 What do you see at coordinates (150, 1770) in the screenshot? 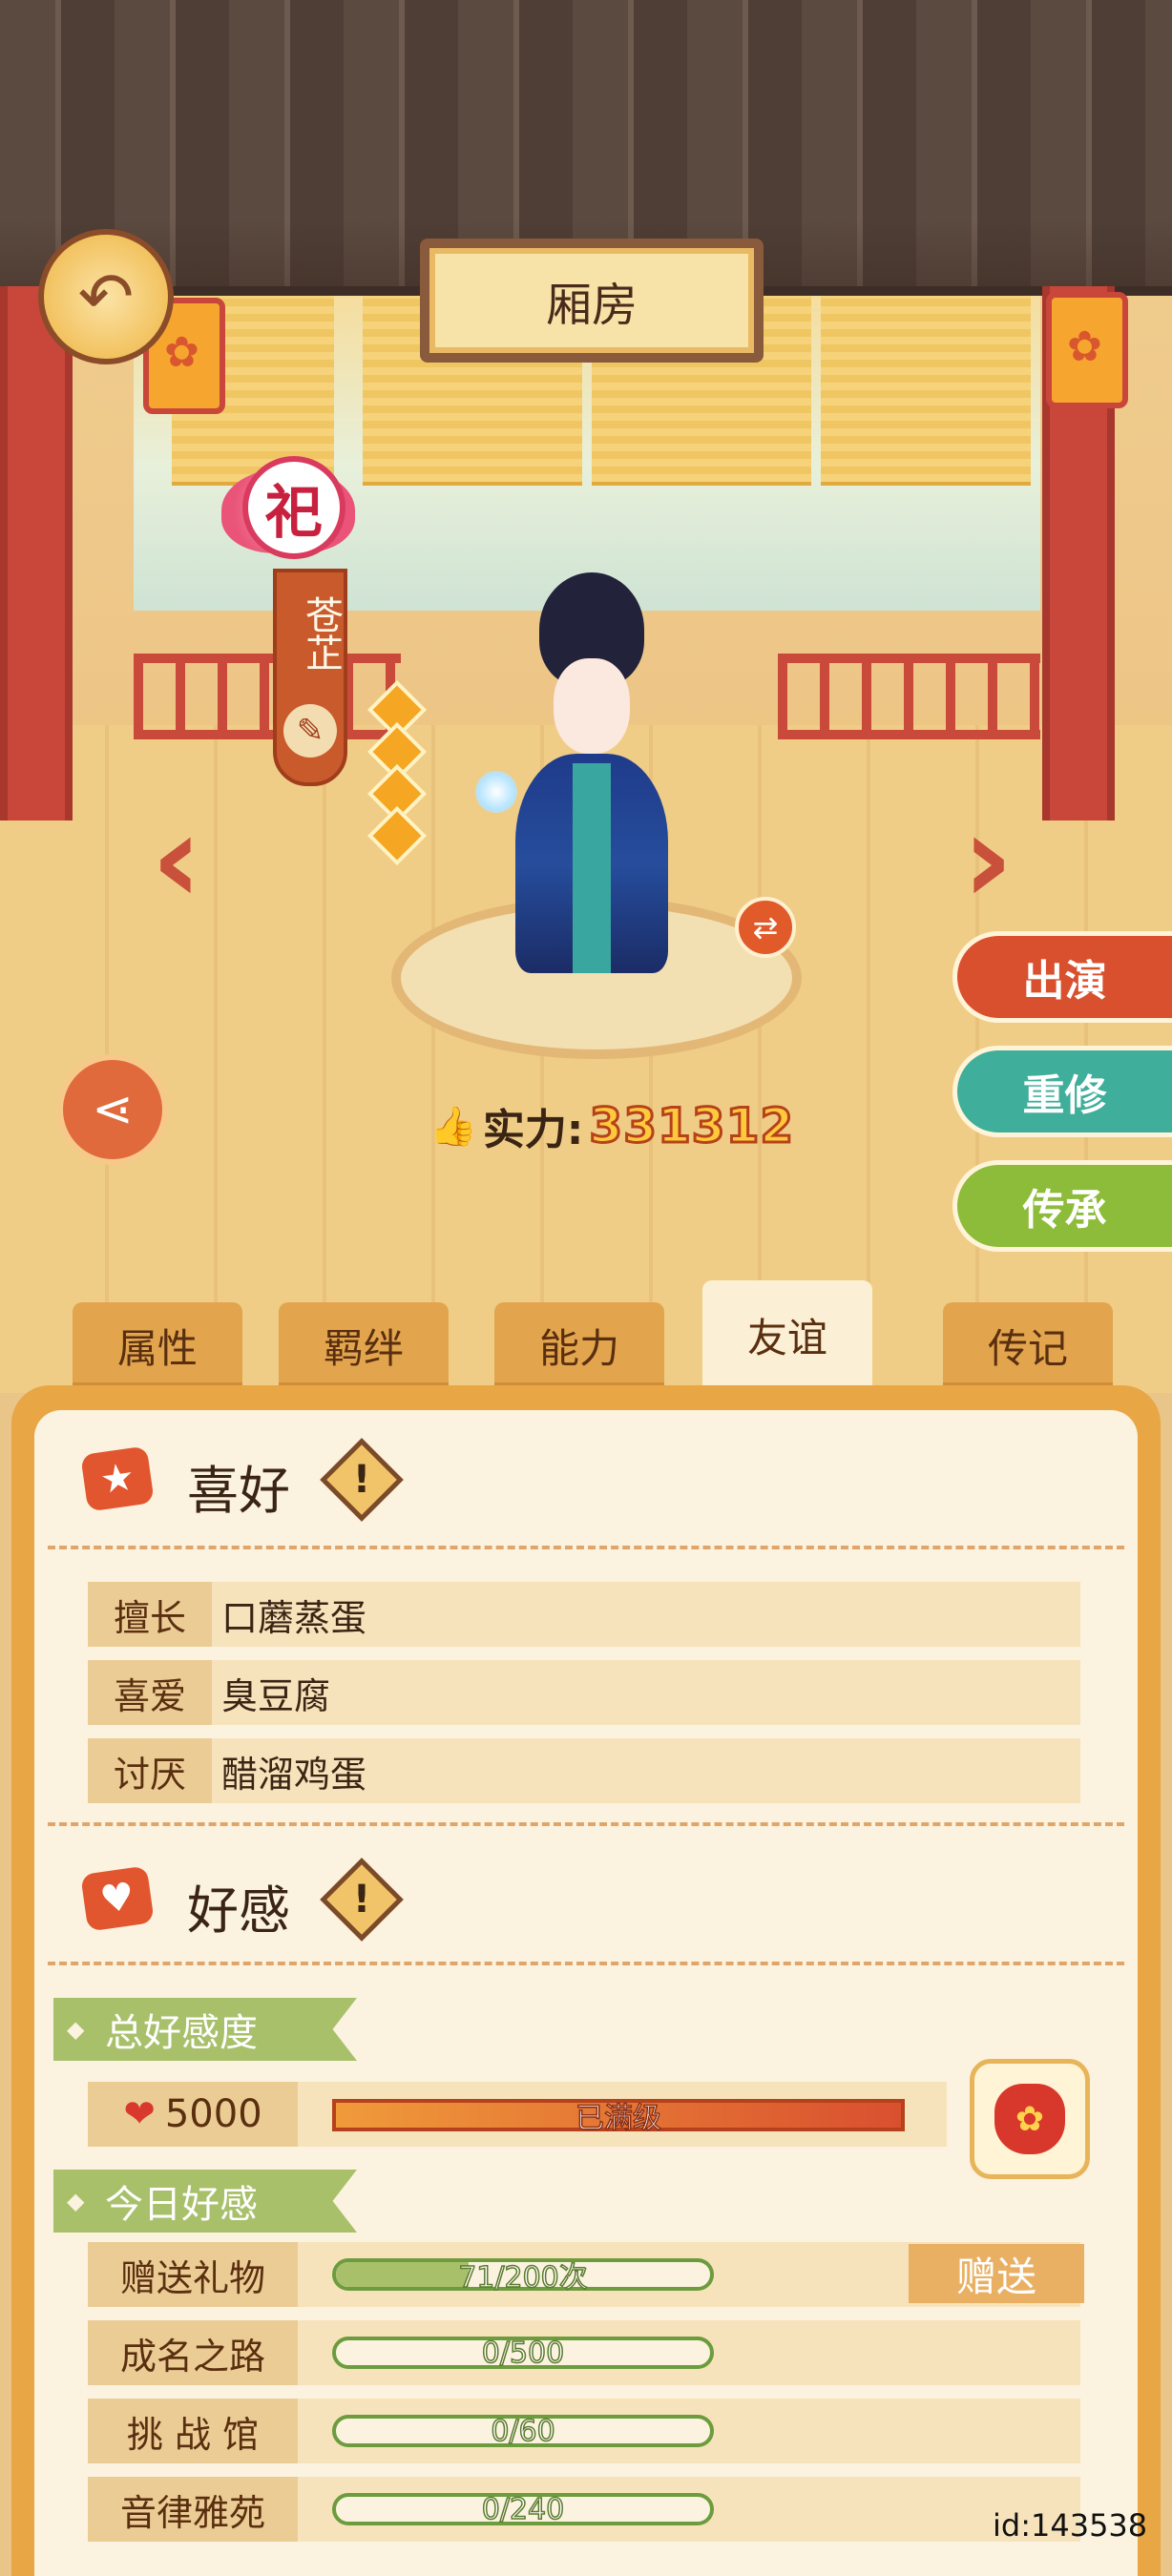
I see `pref-label: 讨厌` at bounding box center [150, 1770].